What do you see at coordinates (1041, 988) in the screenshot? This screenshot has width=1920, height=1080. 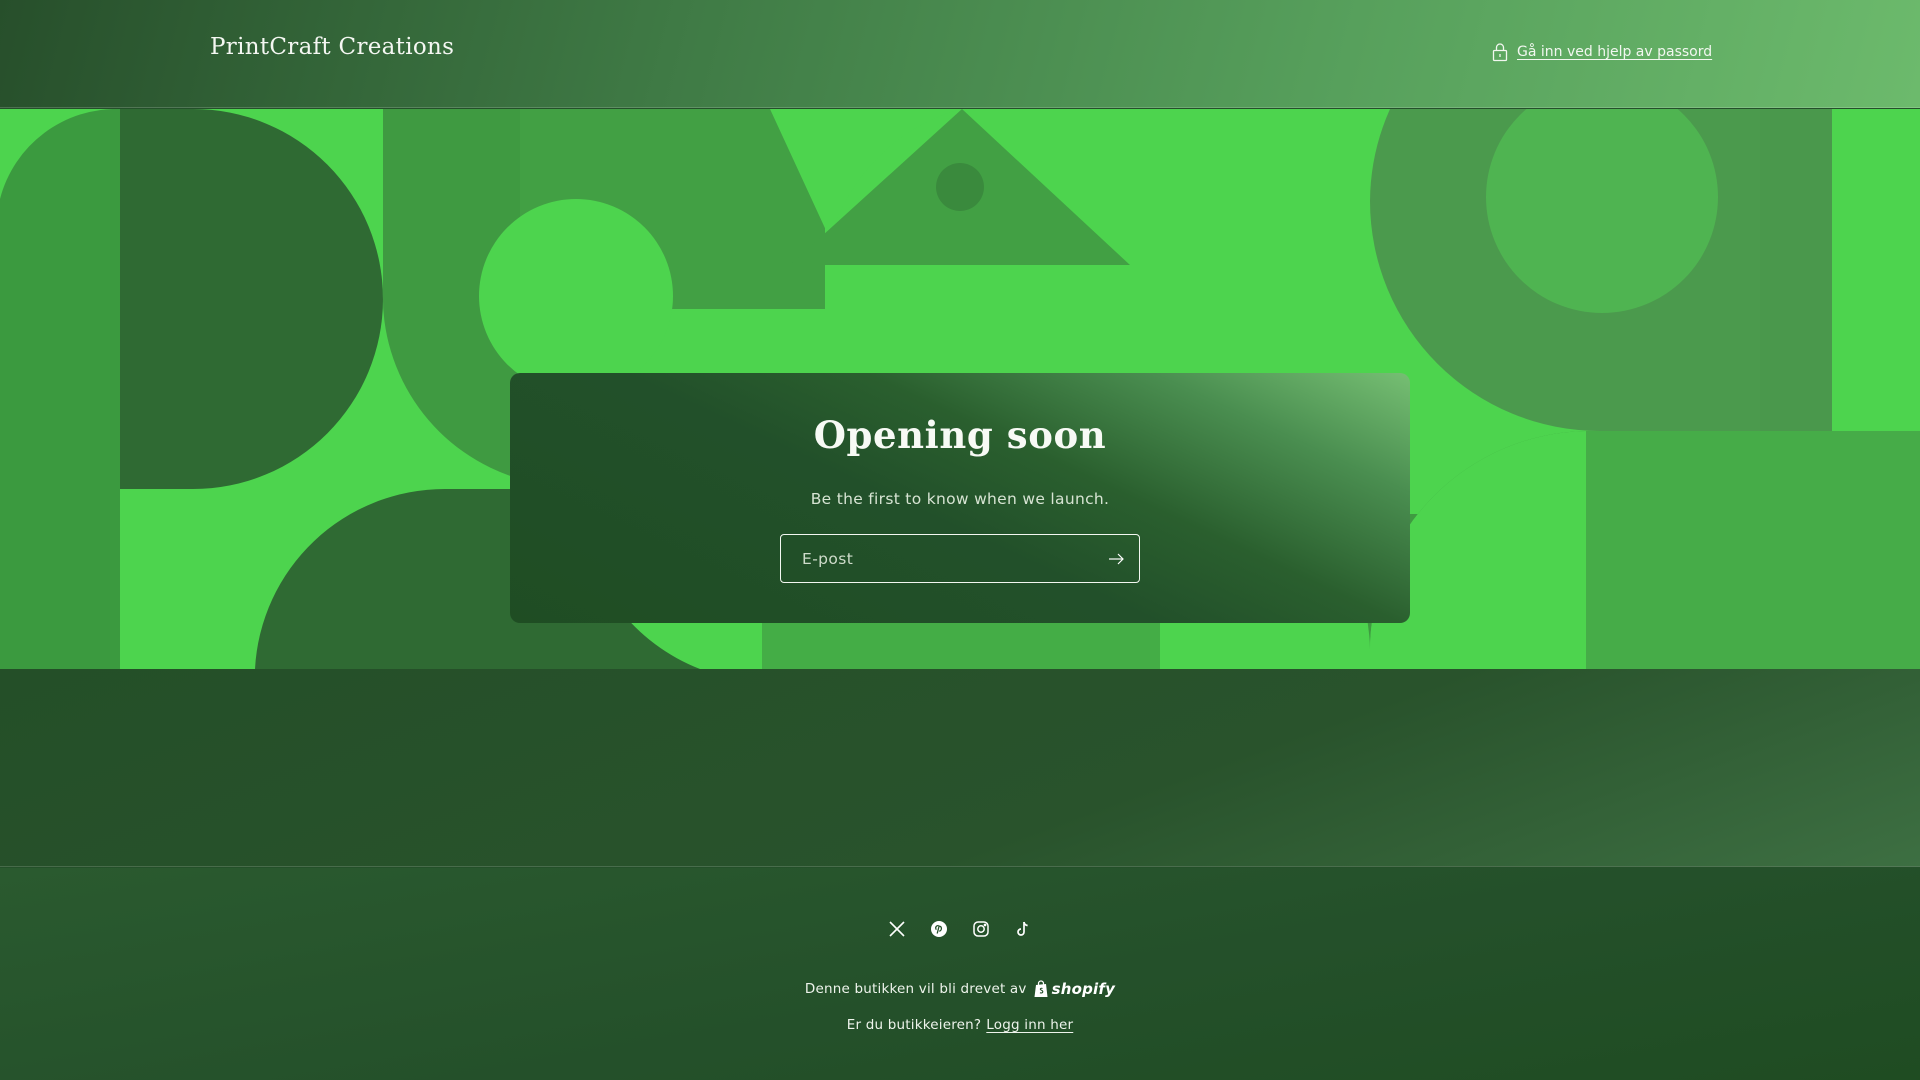 I see `shopify-bag-icon` at bounding box center [1041, 988].